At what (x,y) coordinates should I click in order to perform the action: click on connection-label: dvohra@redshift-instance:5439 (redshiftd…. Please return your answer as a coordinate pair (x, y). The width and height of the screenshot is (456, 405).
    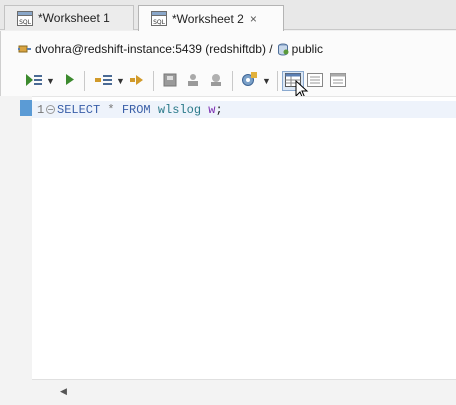
    Looking at the image, I should click on (154, 49).